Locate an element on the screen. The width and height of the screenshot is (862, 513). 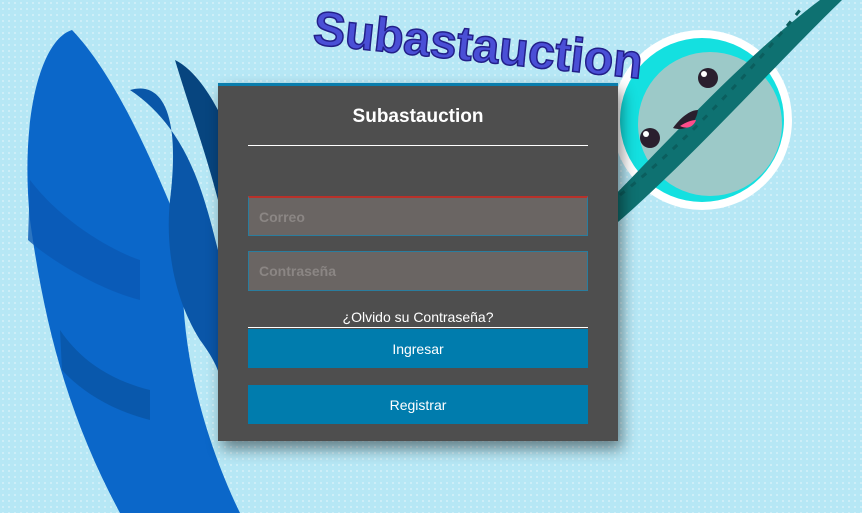
login-button: Ingresar is located at coordinates (418, 348).